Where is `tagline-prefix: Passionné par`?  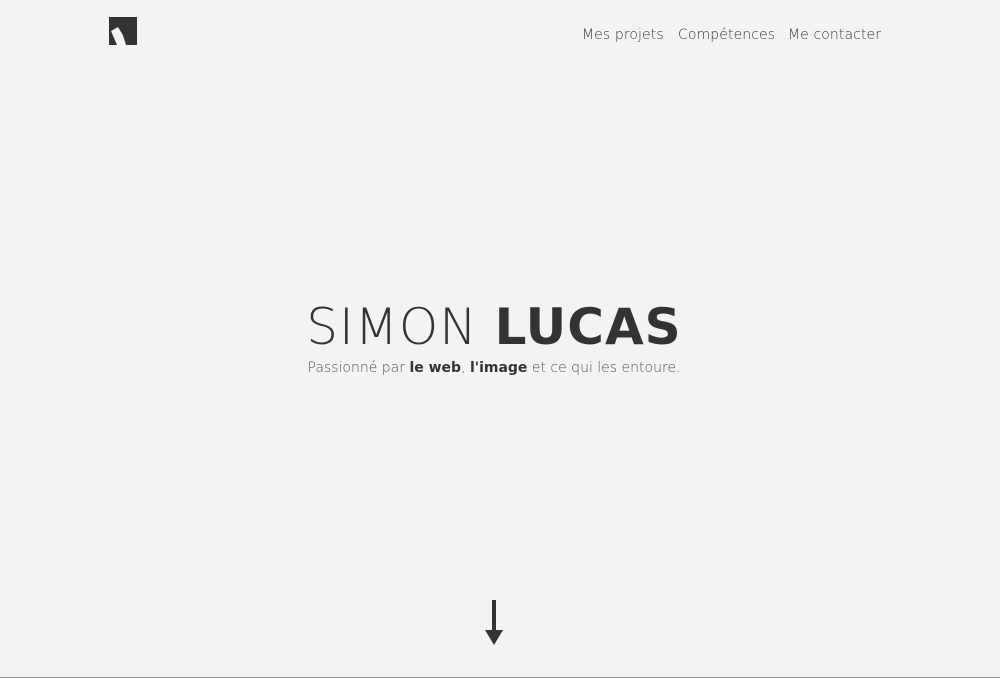 tagline-prefix: Passionné par is located at coordinates (358, 368).